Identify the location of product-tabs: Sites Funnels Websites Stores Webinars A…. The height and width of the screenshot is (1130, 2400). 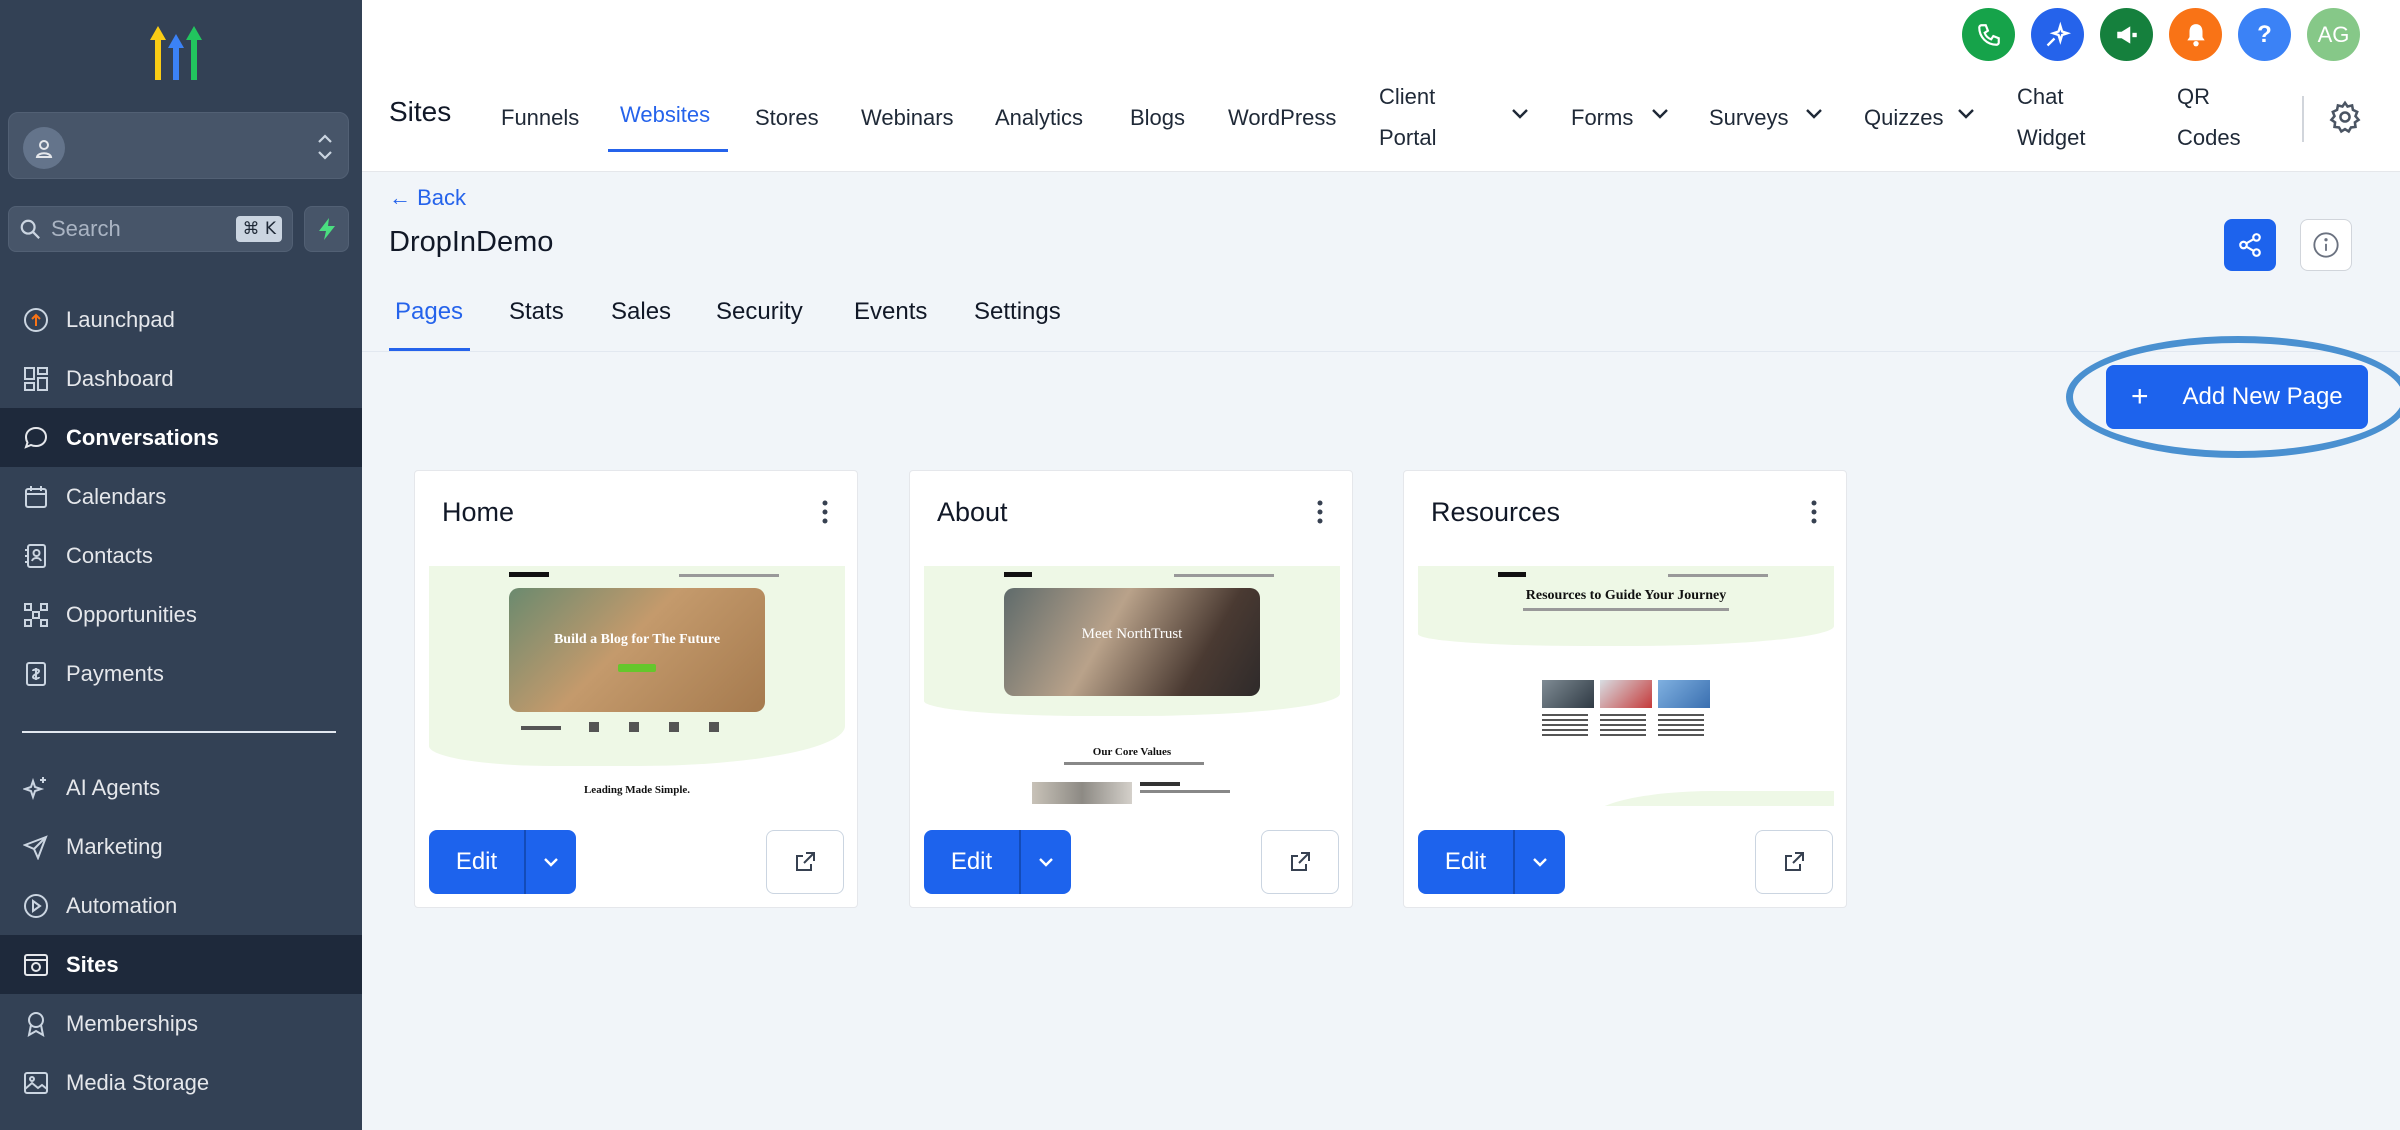
(1381, 119).